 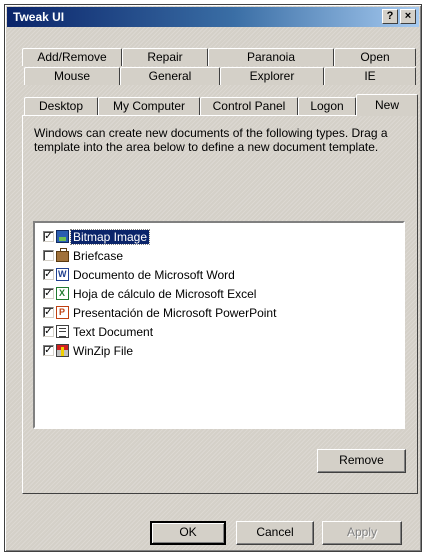 I want to click on list-item: ✓ WinZip File, so click(x=89, y=350).